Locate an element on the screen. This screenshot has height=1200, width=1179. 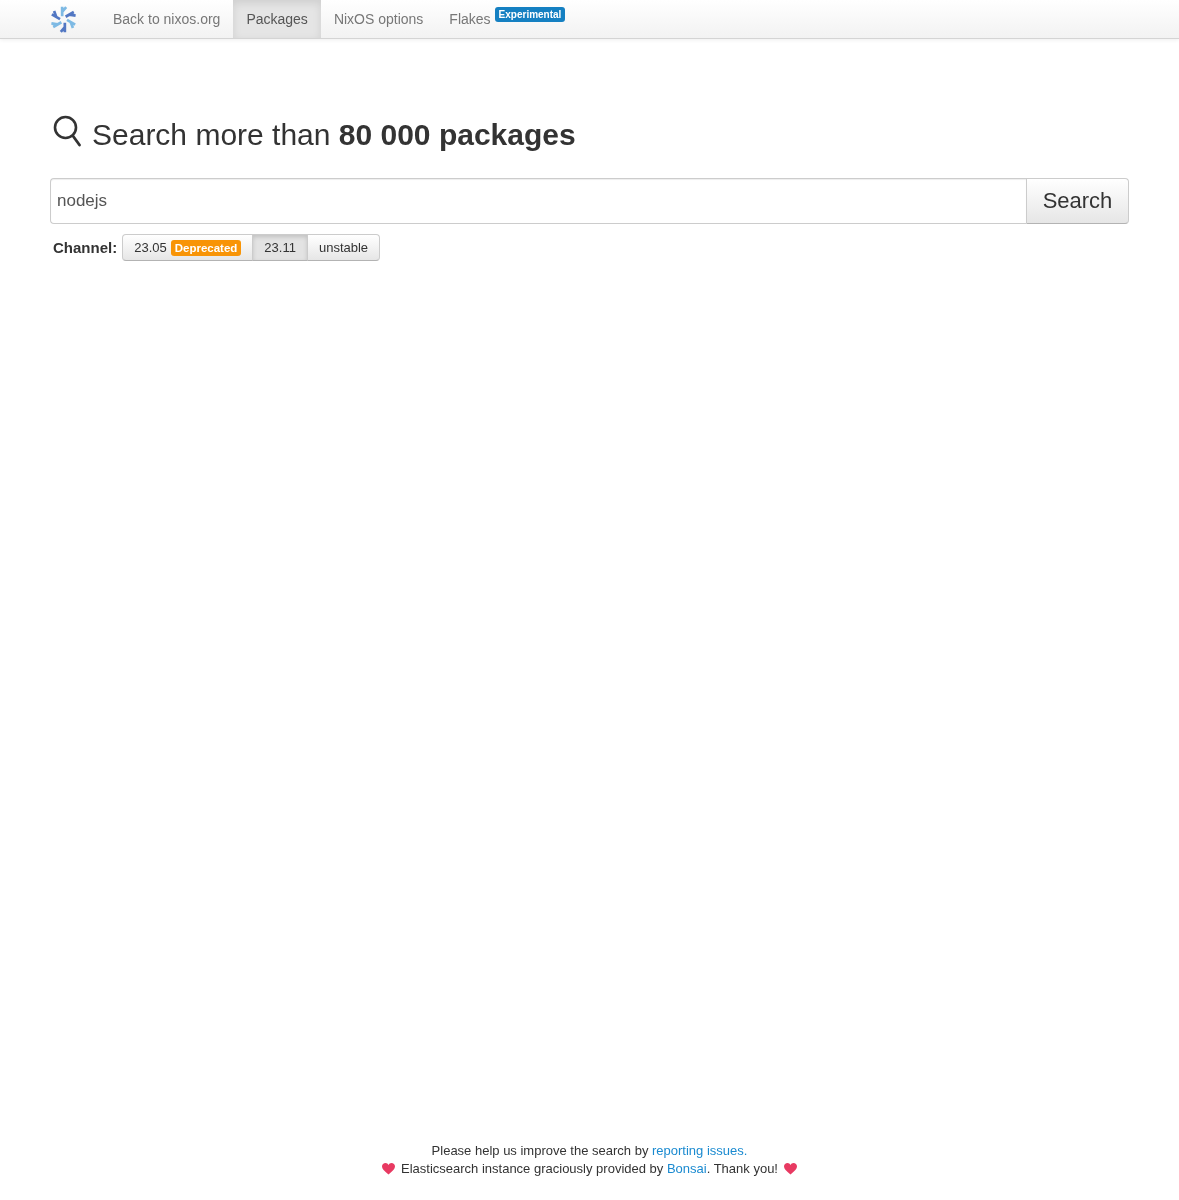
feature-badge: Experimental is located at coordinates (530, 14).